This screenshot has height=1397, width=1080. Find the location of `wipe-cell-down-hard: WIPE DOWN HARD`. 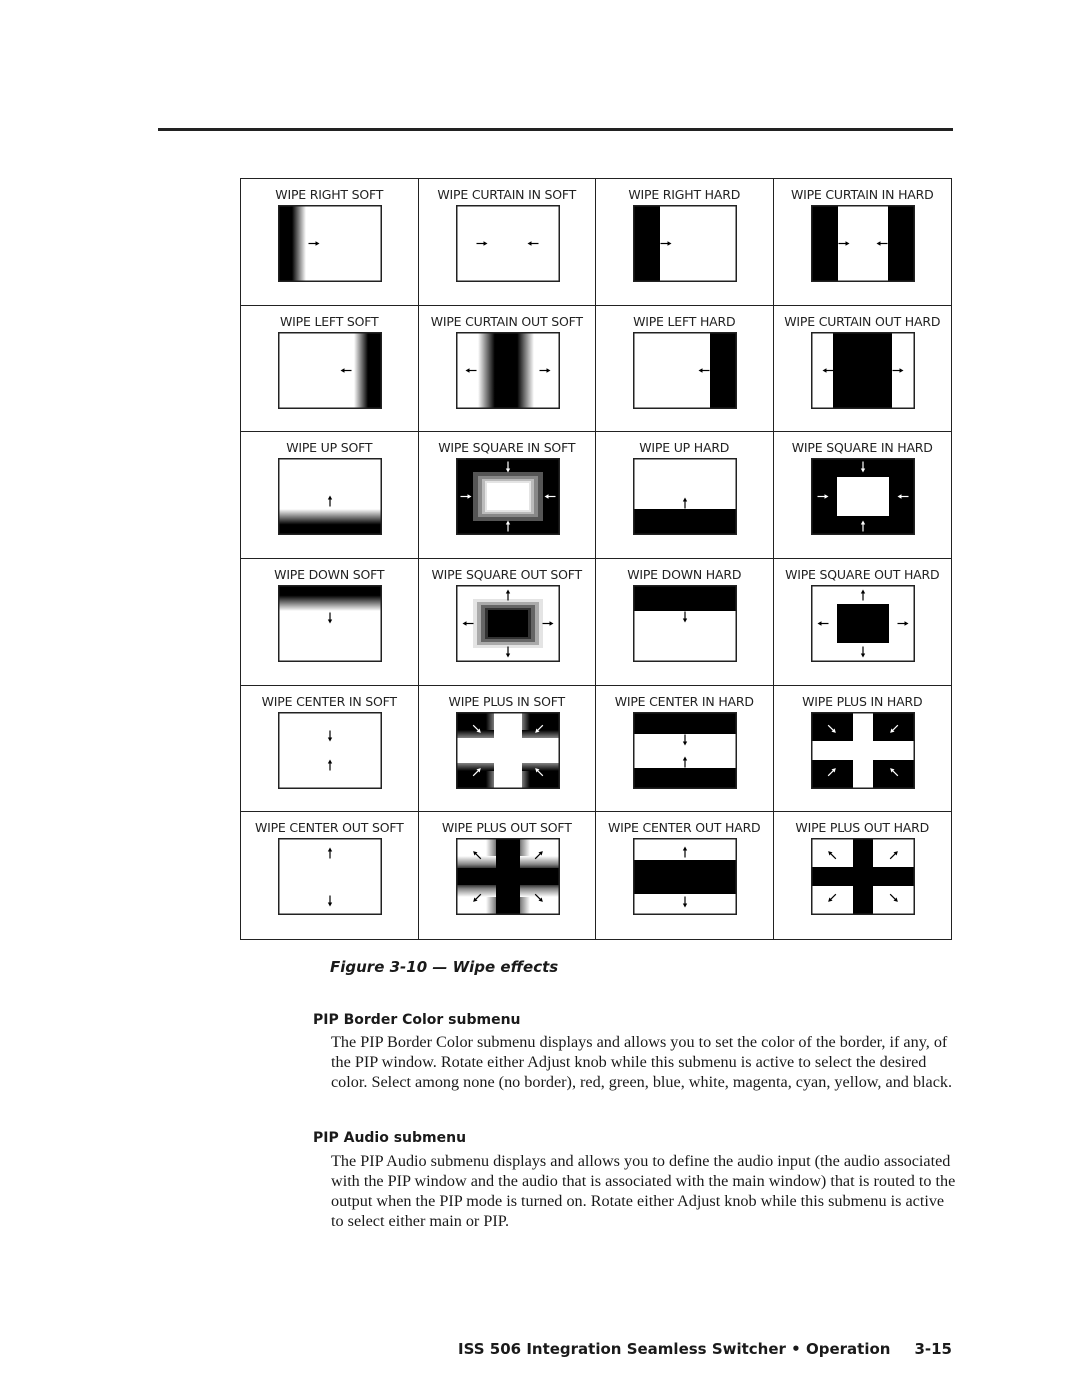

wipe-cell-down-hard: WIPE DOWN HARD is located at coordinates (685, 622).